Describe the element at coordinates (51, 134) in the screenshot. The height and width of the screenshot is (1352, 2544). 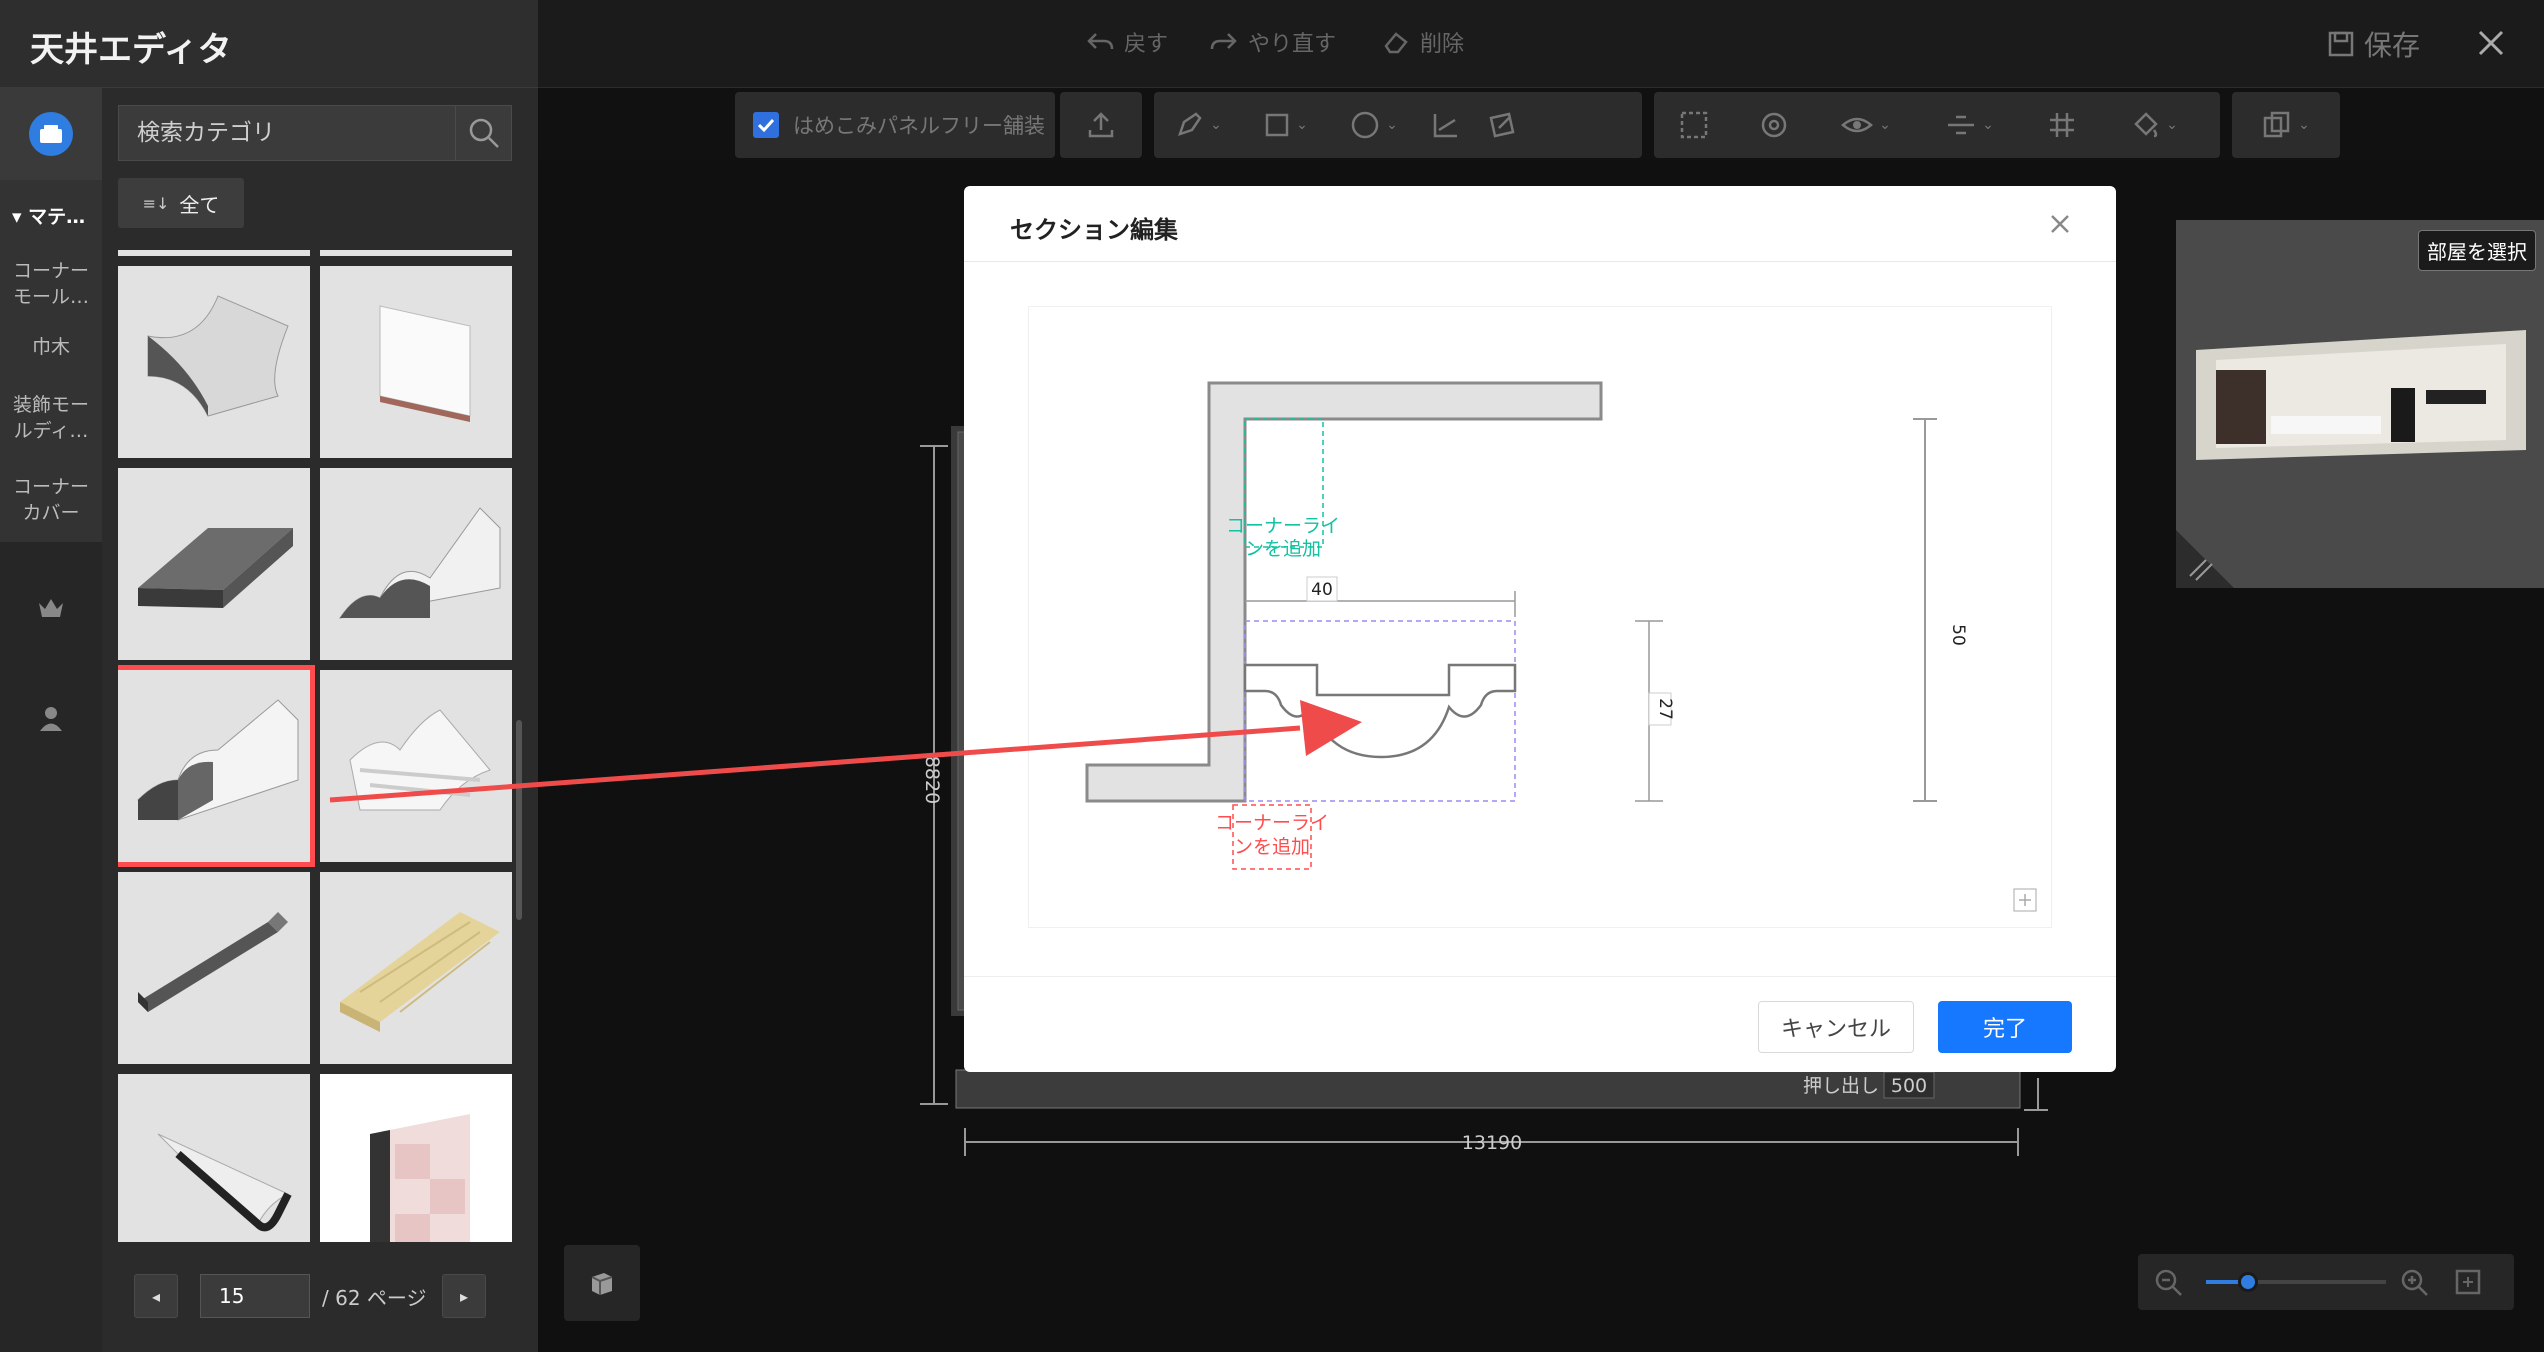
I see `rail-material-button` at that location.